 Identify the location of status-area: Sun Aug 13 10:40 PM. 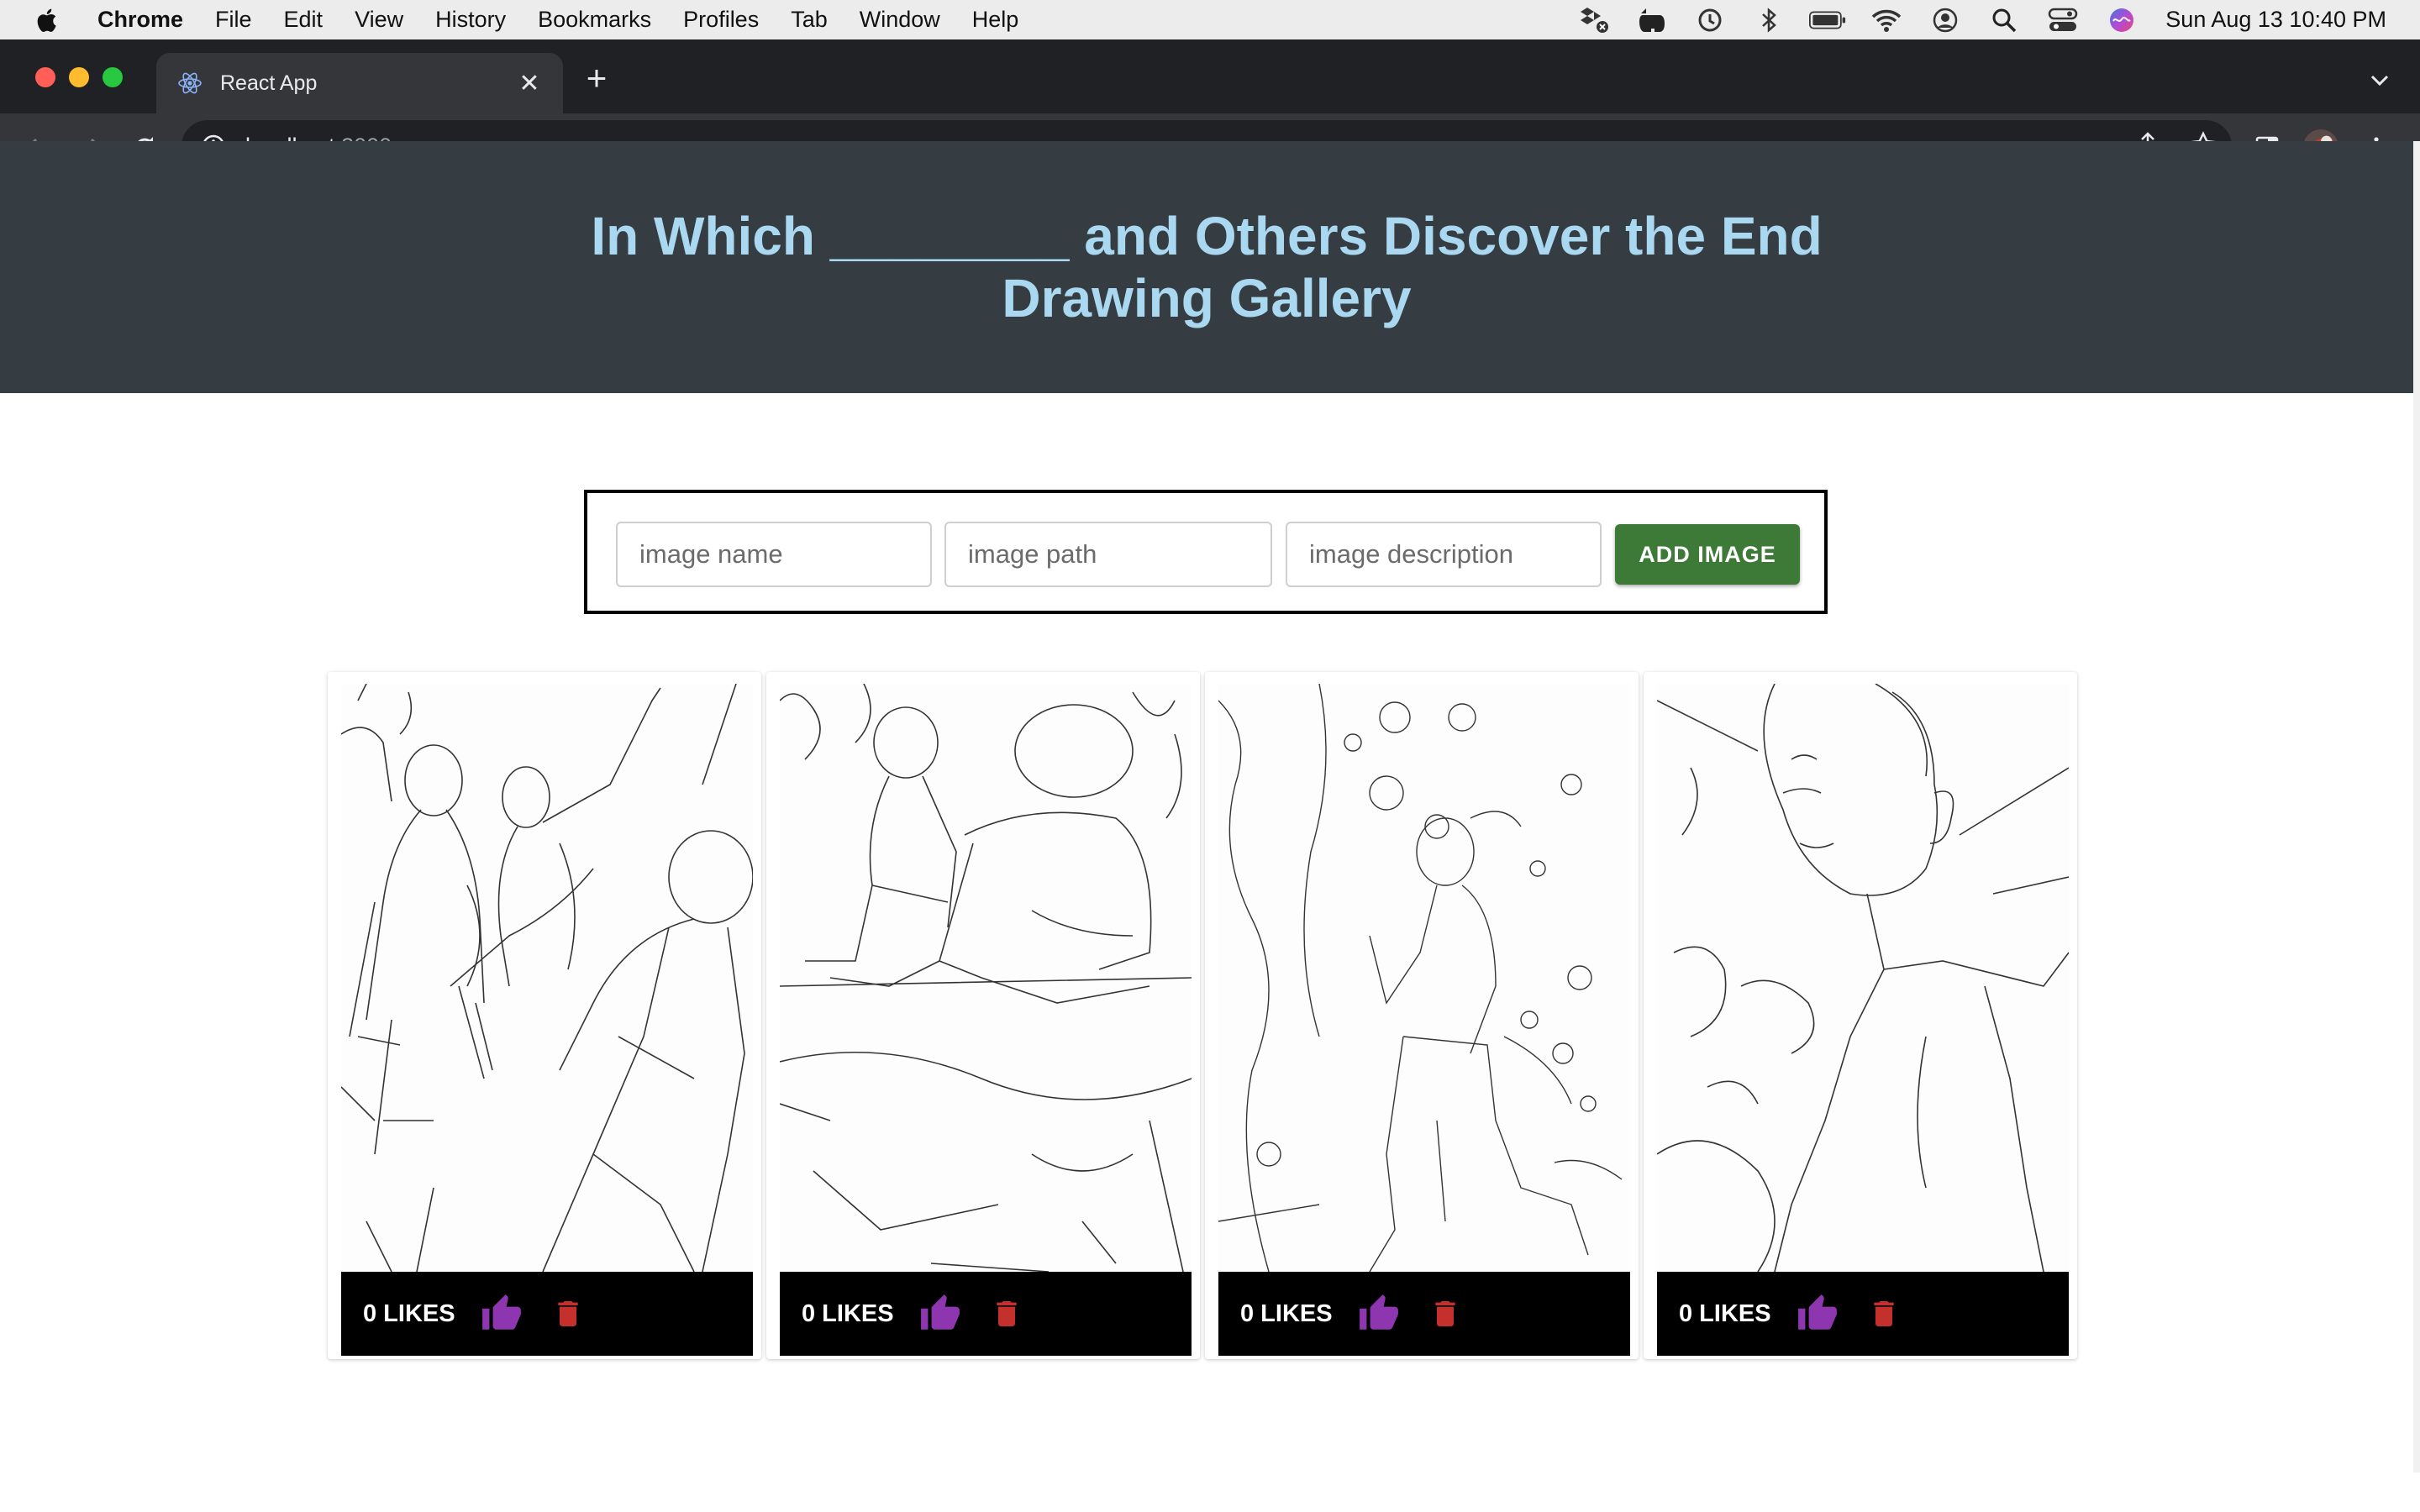
(1969, 19).